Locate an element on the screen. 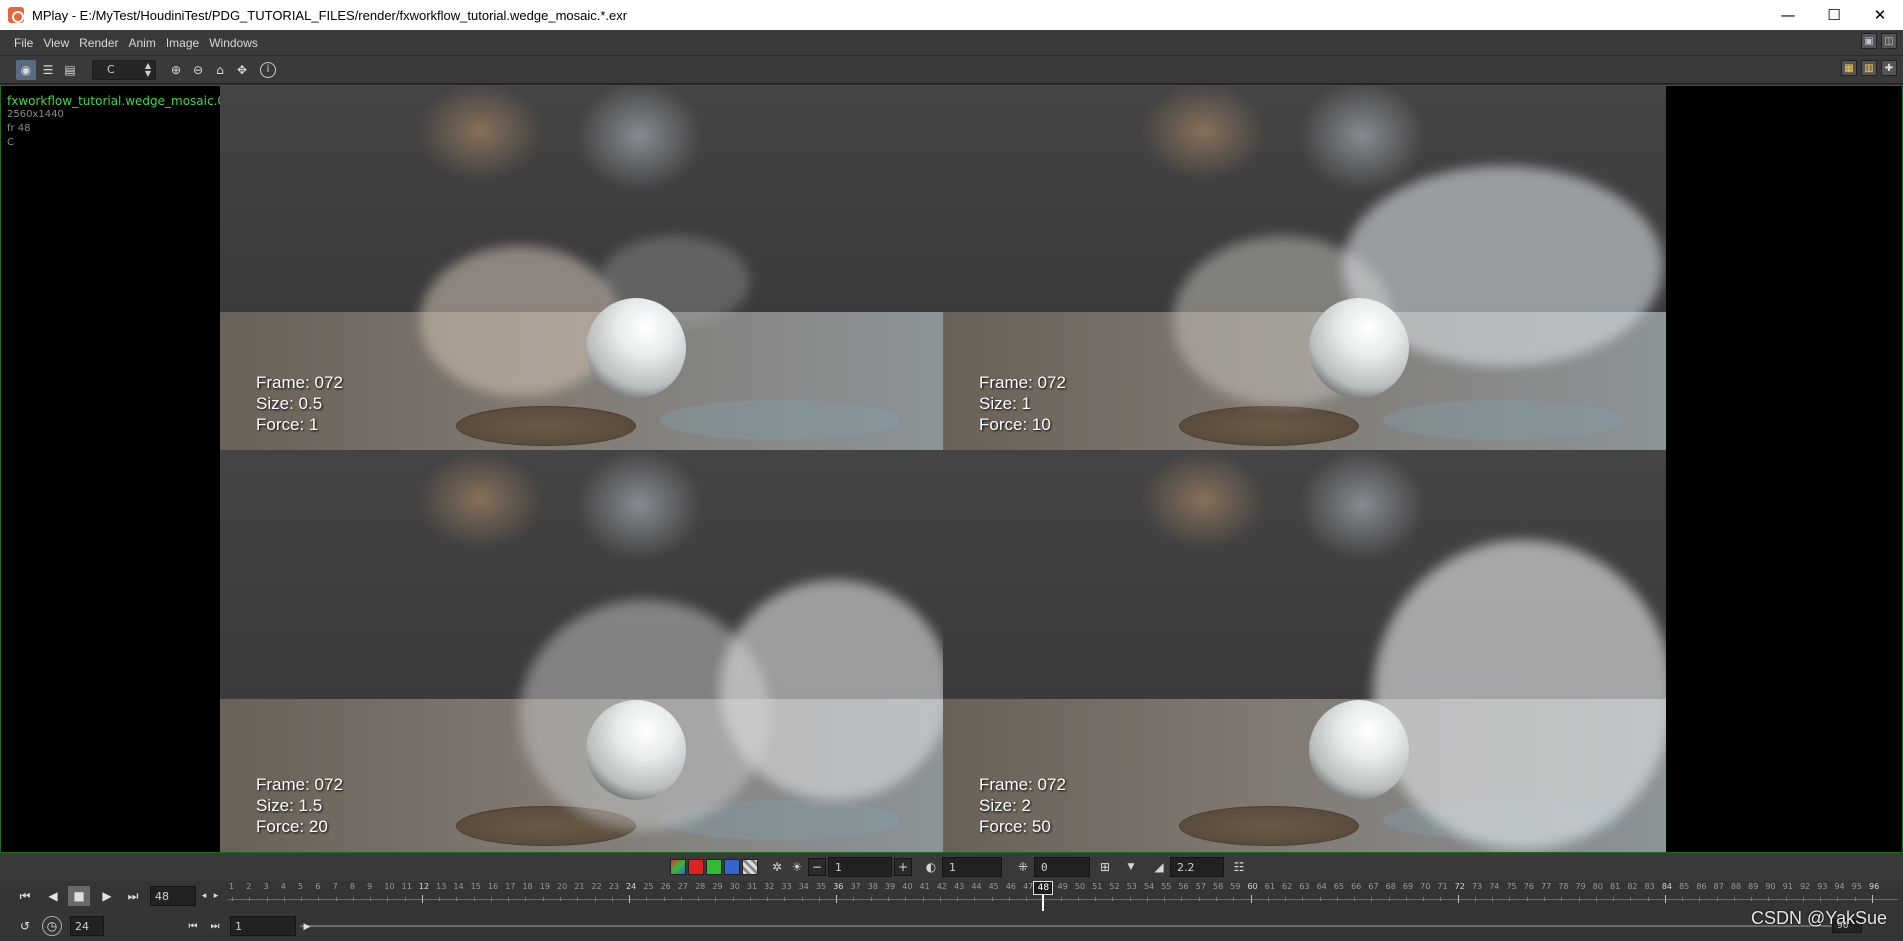 The image size is (1903, 941). alpha-channel-icon is located at coordinates (750, 867).